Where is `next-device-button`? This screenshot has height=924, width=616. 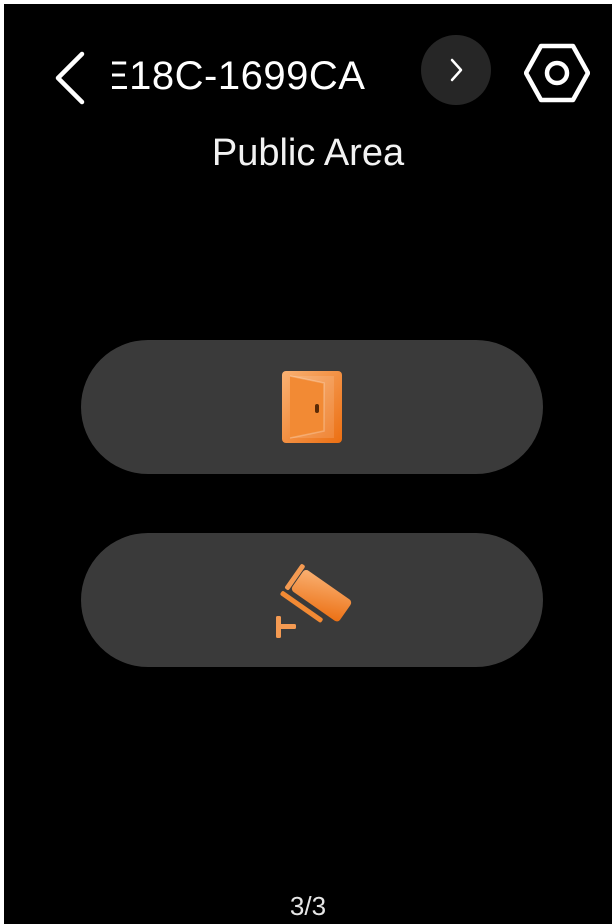
next-device-button is located at coordinates (456, 70).